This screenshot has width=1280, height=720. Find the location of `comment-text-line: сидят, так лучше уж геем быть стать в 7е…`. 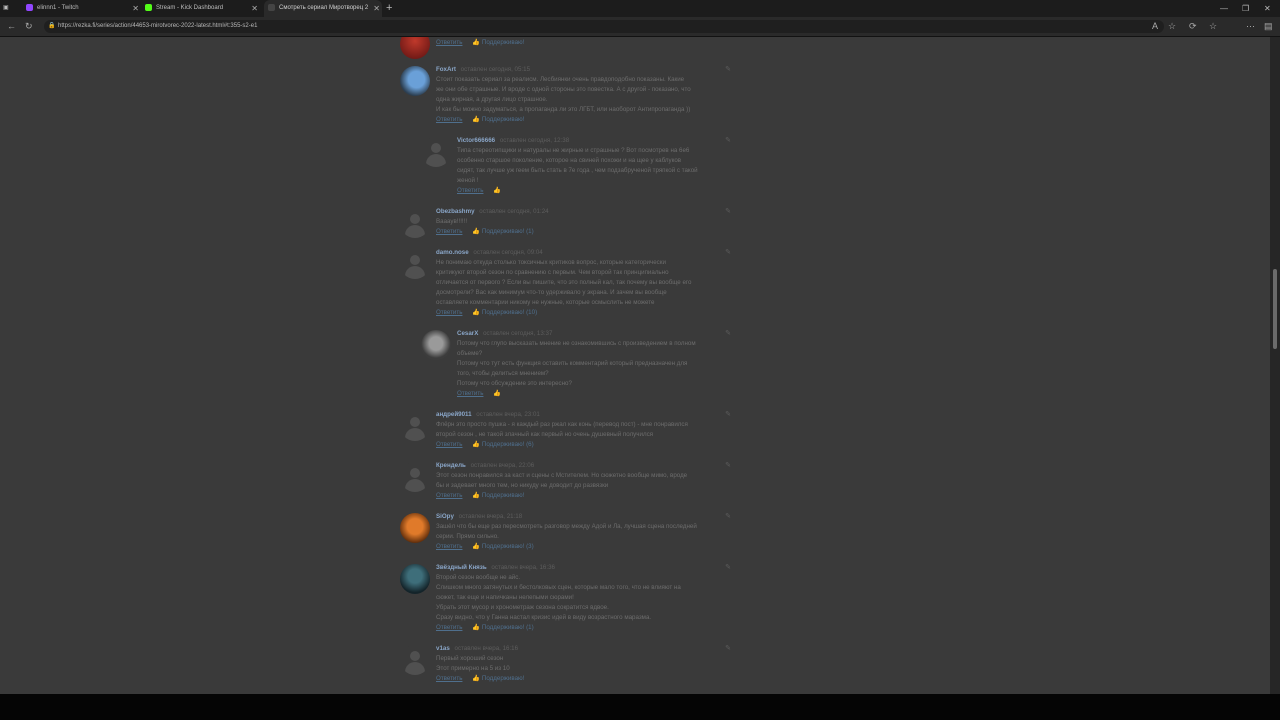

comment-text-line: сидят, так лучше уж геем быть стать в 7е… is located at coordinates (577, 170).